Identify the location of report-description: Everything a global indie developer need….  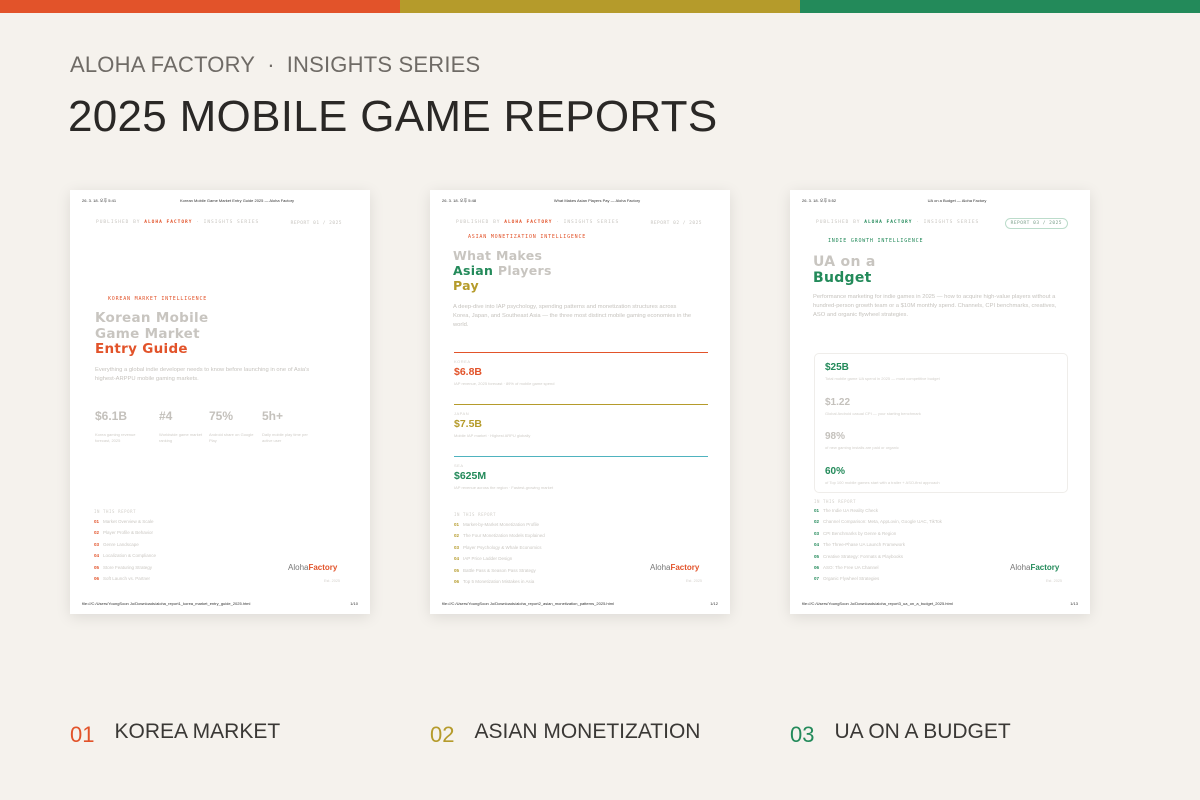
(202, 374).